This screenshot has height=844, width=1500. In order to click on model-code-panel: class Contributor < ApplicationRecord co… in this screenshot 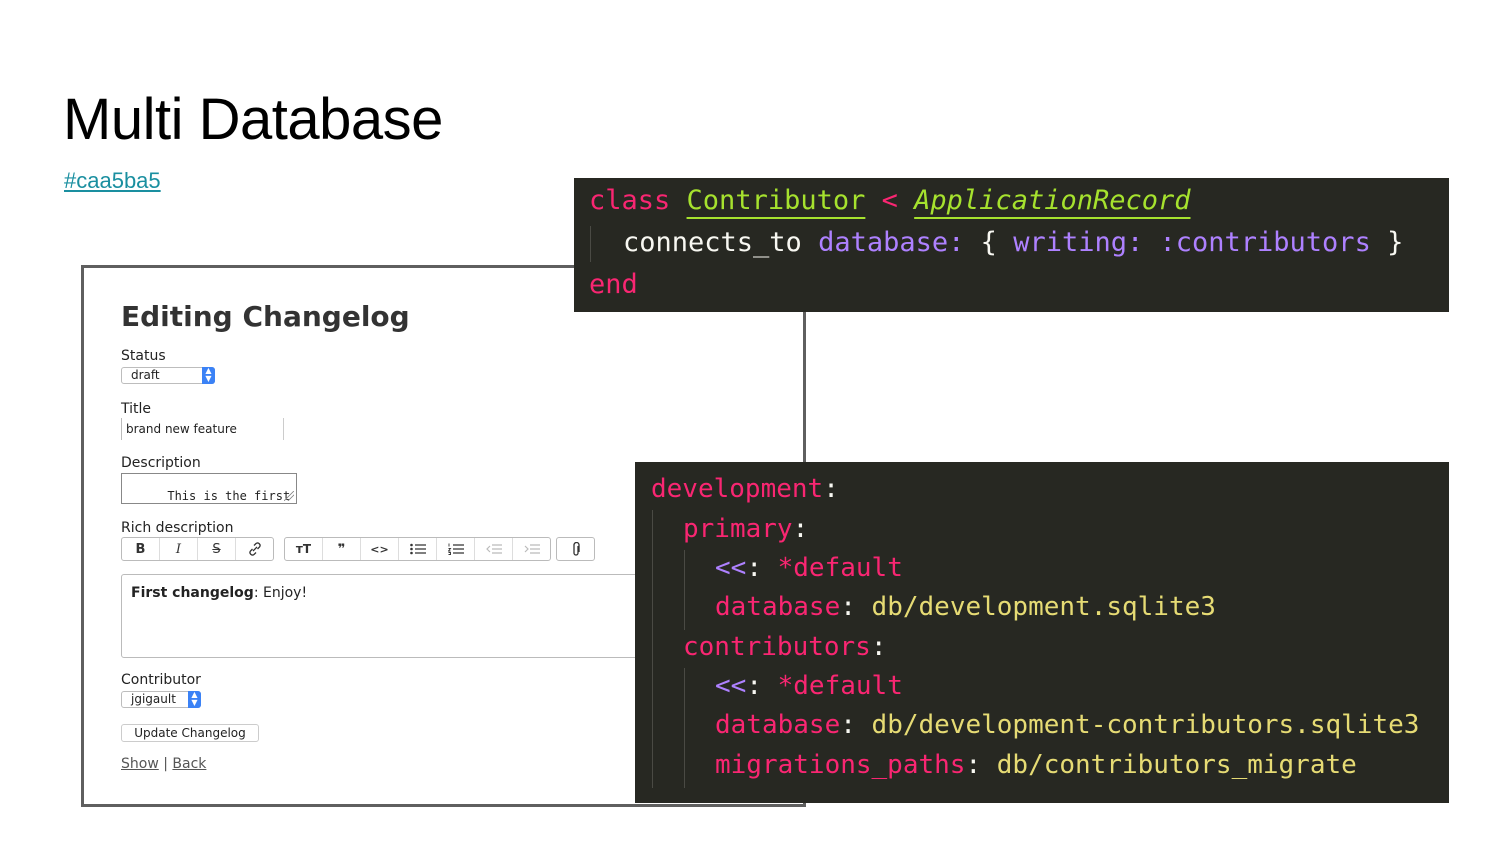, I will do `click(1011, 245)`.